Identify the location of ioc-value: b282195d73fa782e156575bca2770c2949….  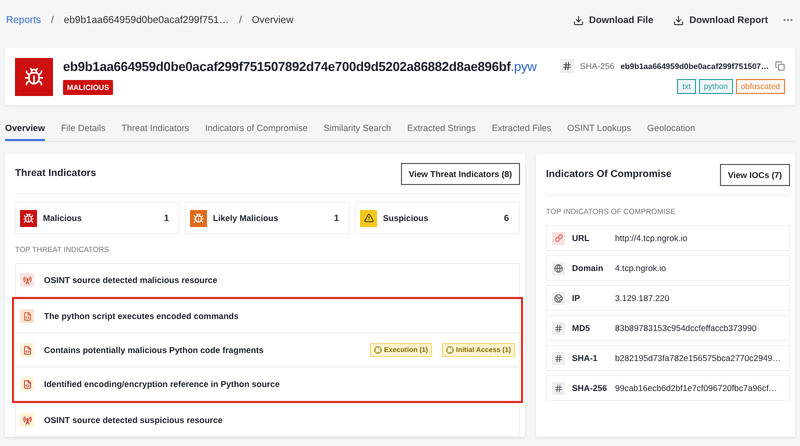
(698, 358).